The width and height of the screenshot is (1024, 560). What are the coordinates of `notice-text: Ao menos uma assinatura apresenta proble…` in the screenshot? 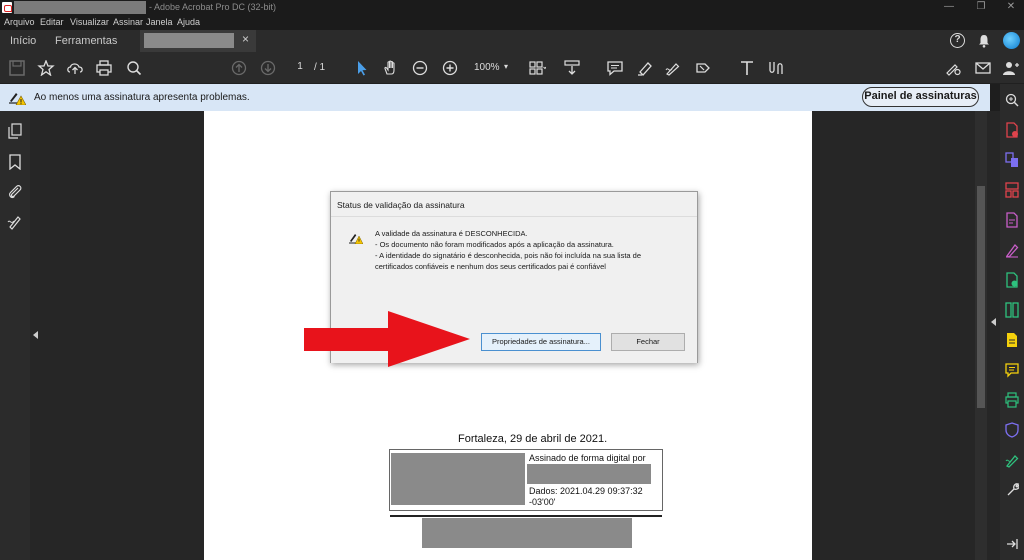 It's located at (142, 97).